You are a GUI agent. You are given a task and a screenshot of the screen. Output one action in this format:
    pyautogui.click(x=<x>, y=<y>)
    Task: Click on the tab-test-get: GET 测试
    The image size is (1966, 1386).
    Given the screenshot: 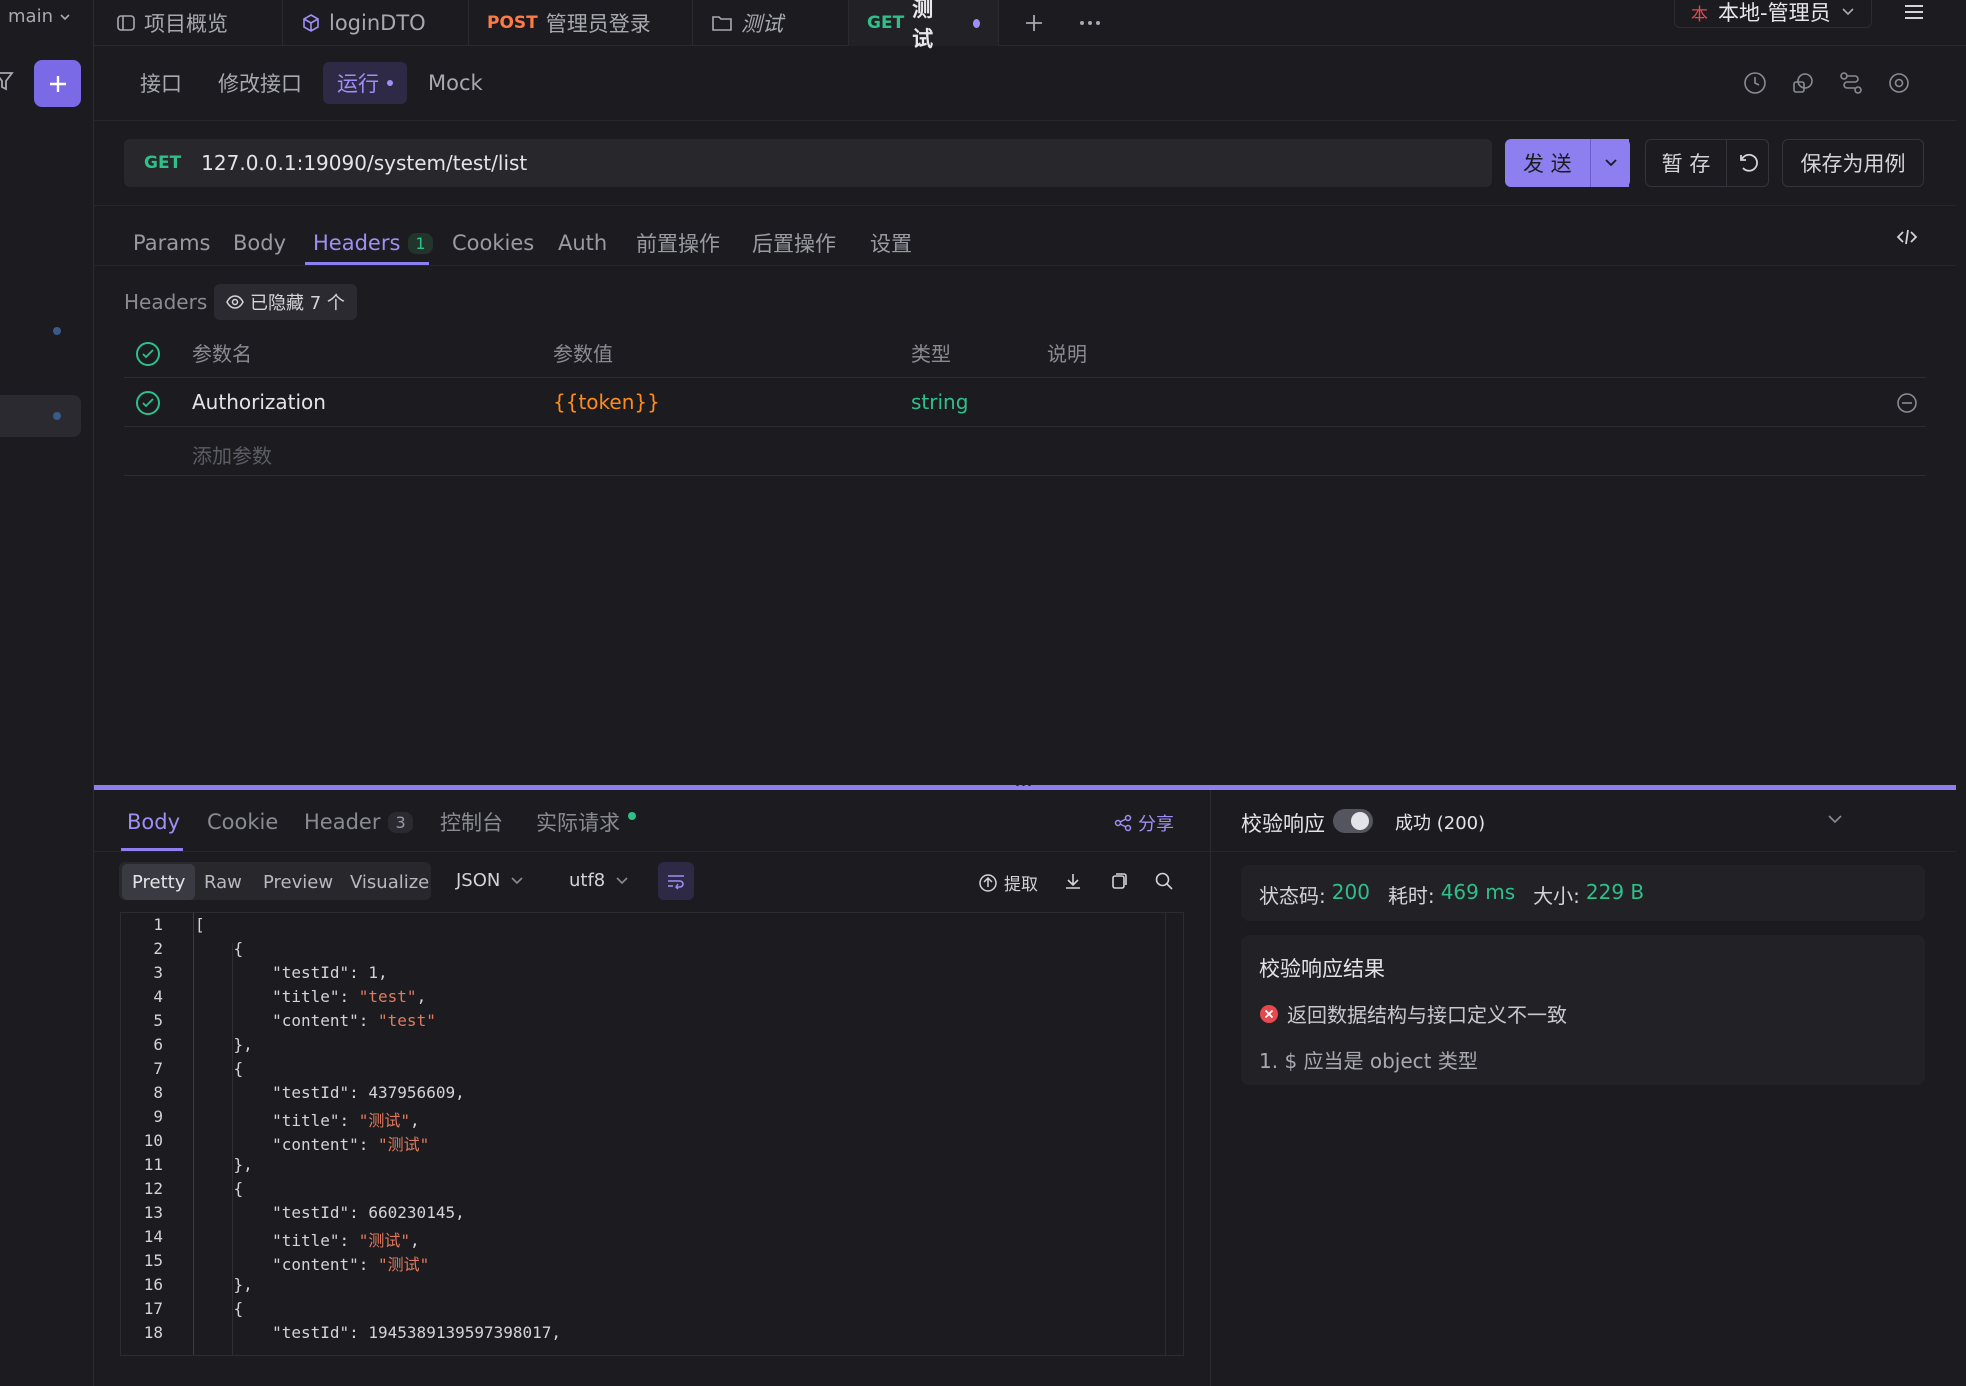 What is the action you would take?
    pyautogui.click(x=924, y=25)
    